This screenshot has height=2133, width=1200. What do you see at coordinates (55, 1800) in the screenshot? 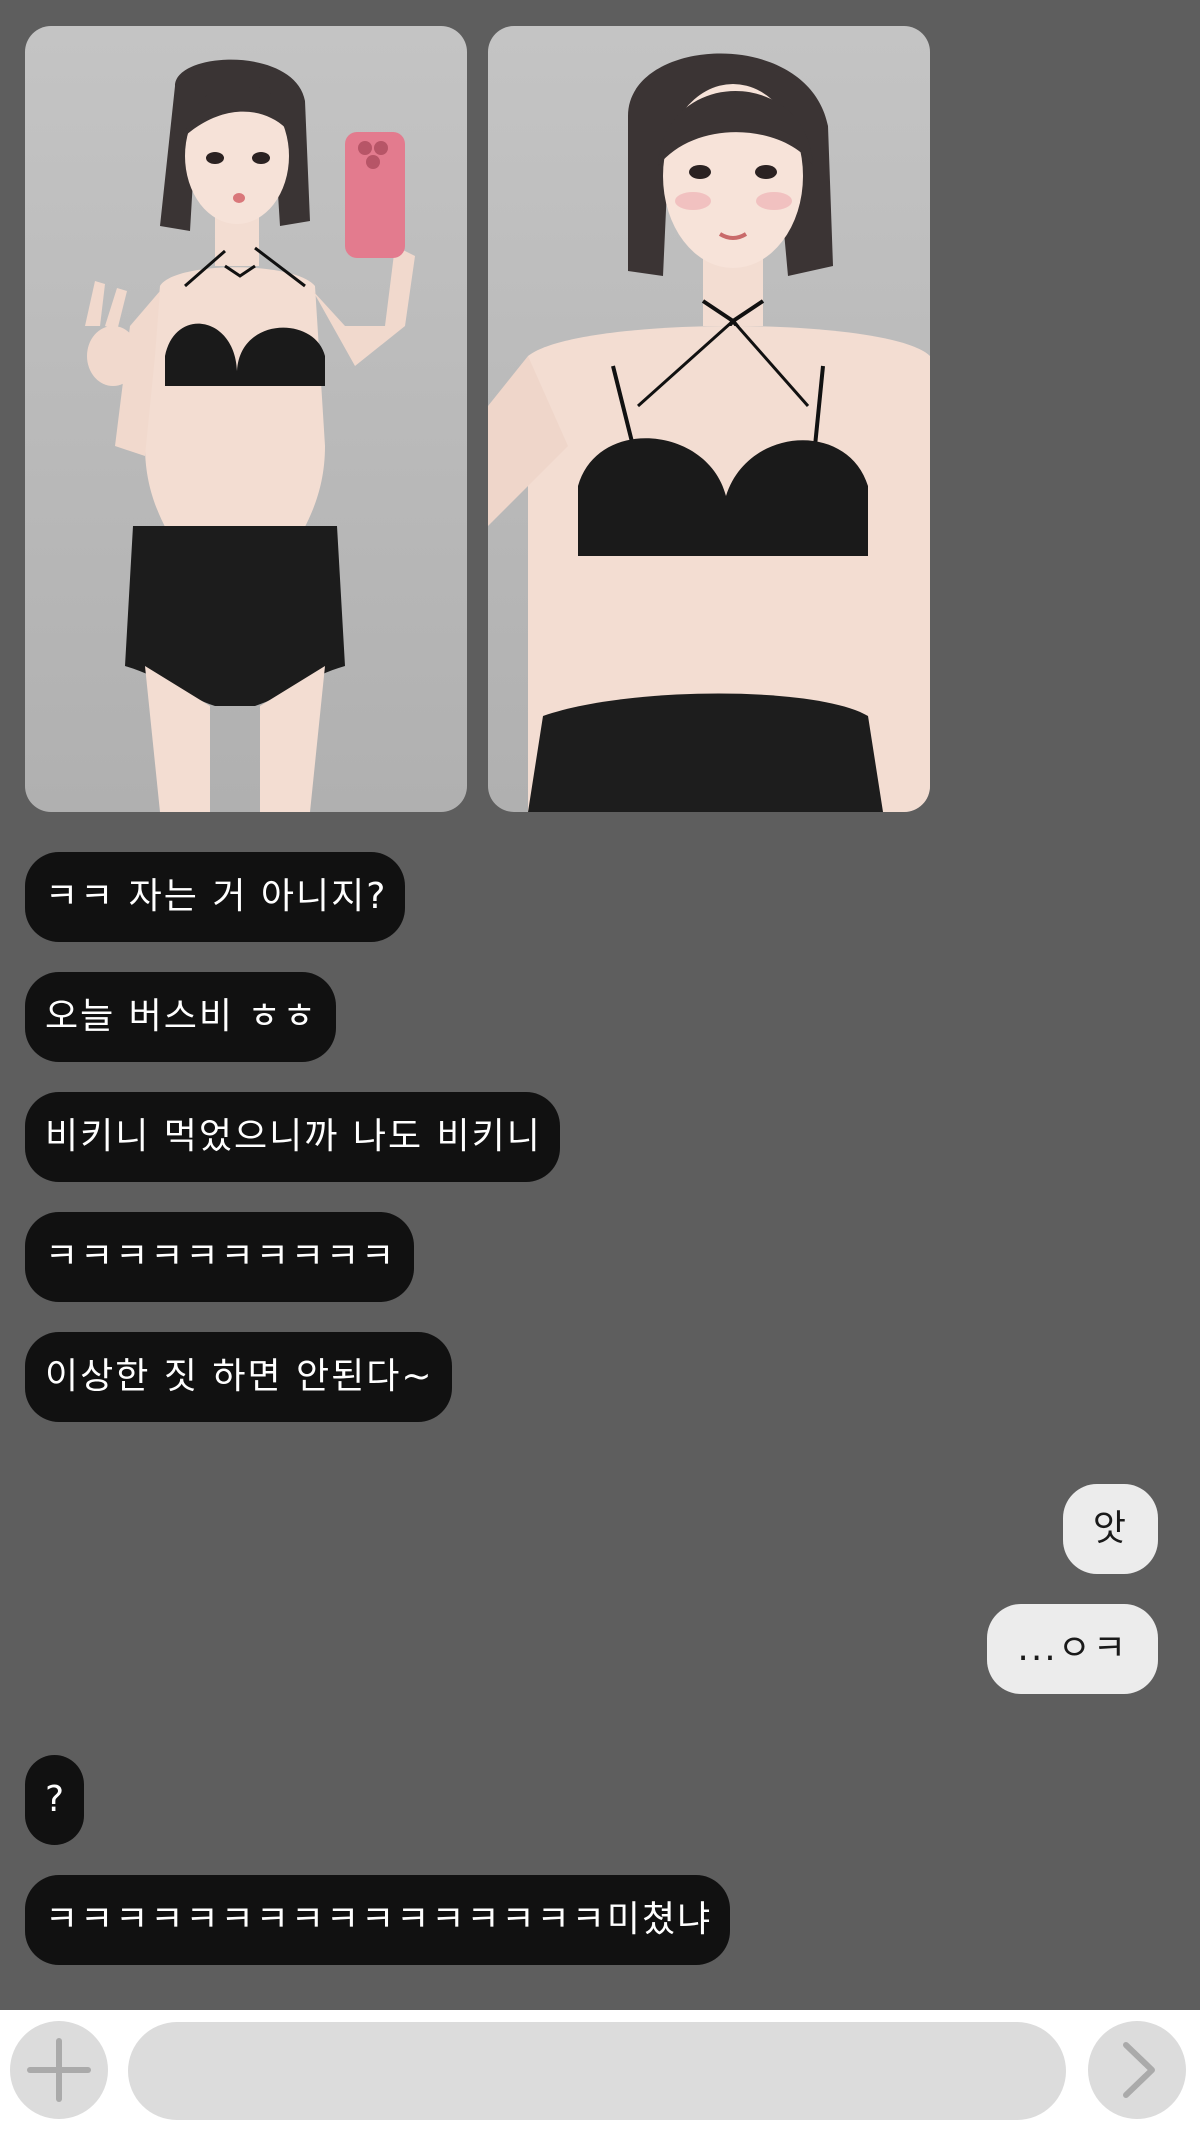
I see `message-bubble-incoming: ?` at bounding box center [55, 1800].